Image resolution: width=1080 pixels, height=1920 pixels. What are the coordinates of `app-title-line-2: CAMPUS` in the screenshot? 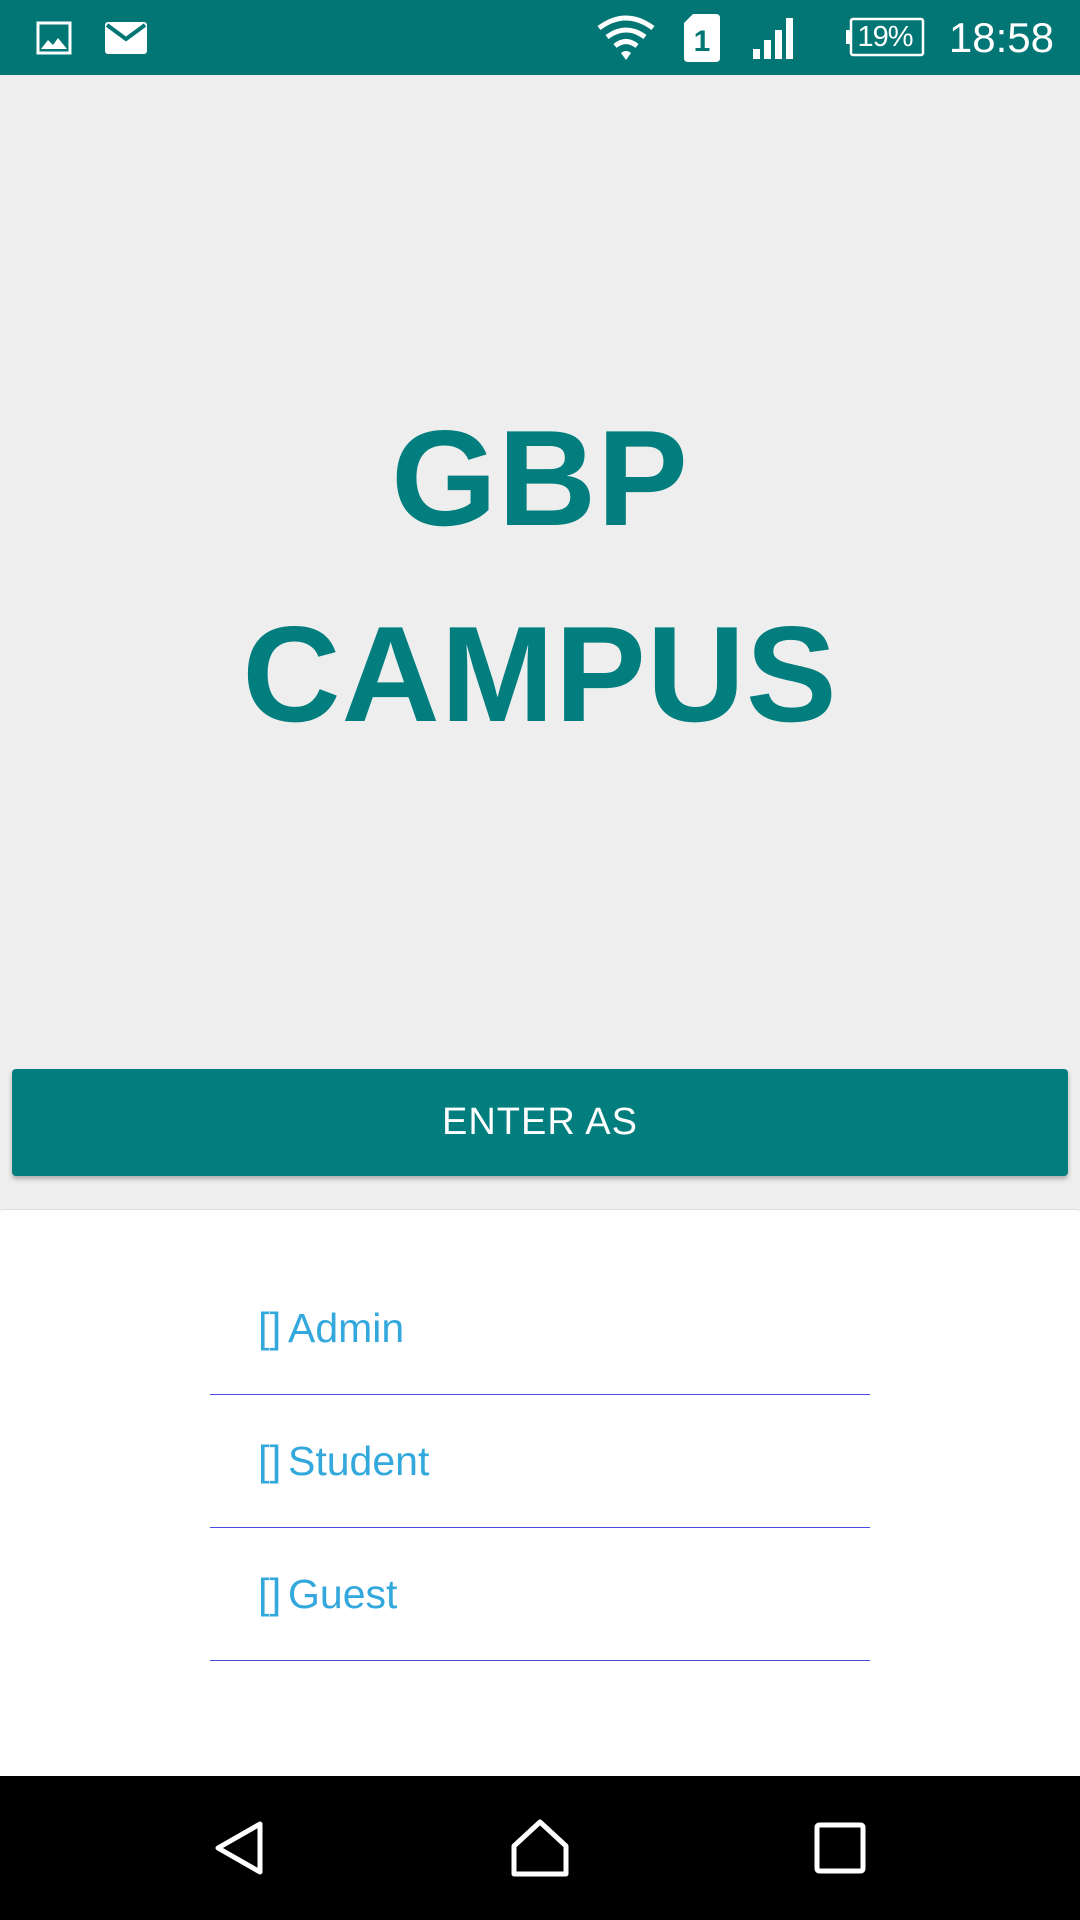 It's located at (540, 674).